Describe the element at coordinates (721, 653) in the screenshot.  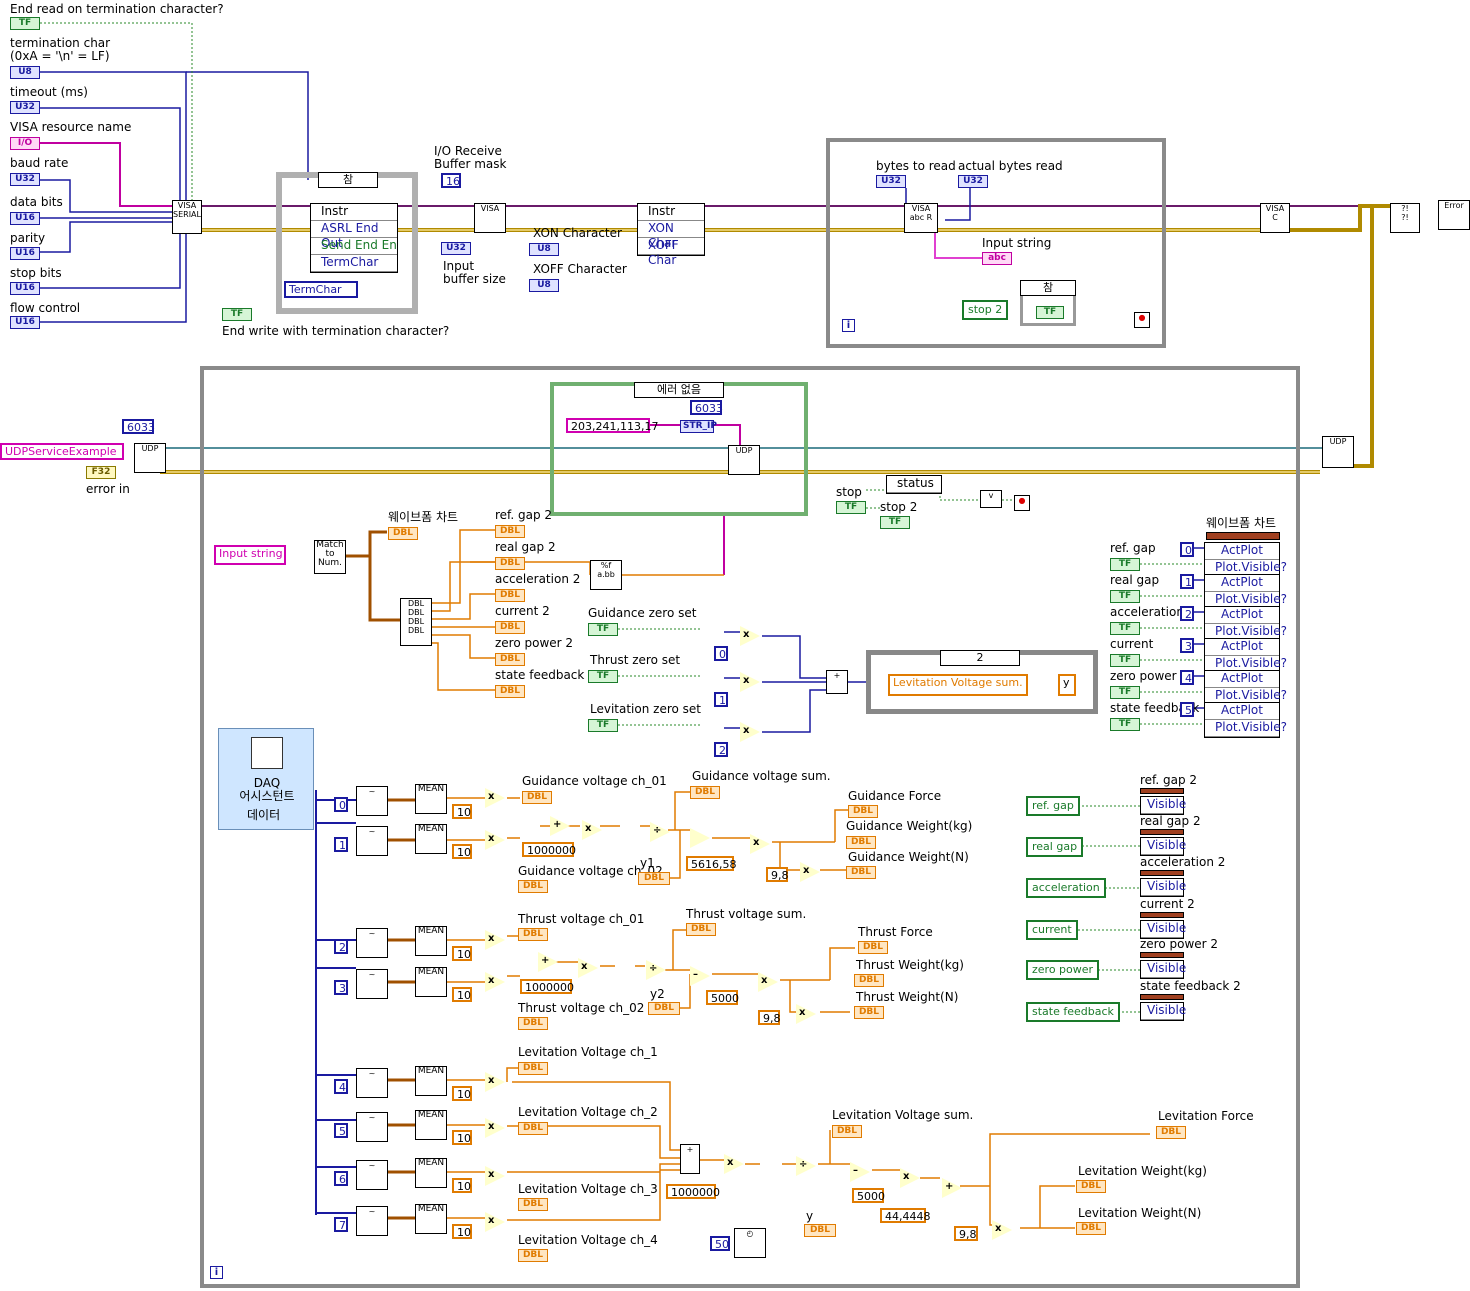
I see `zero-const-0: 0` at that location.